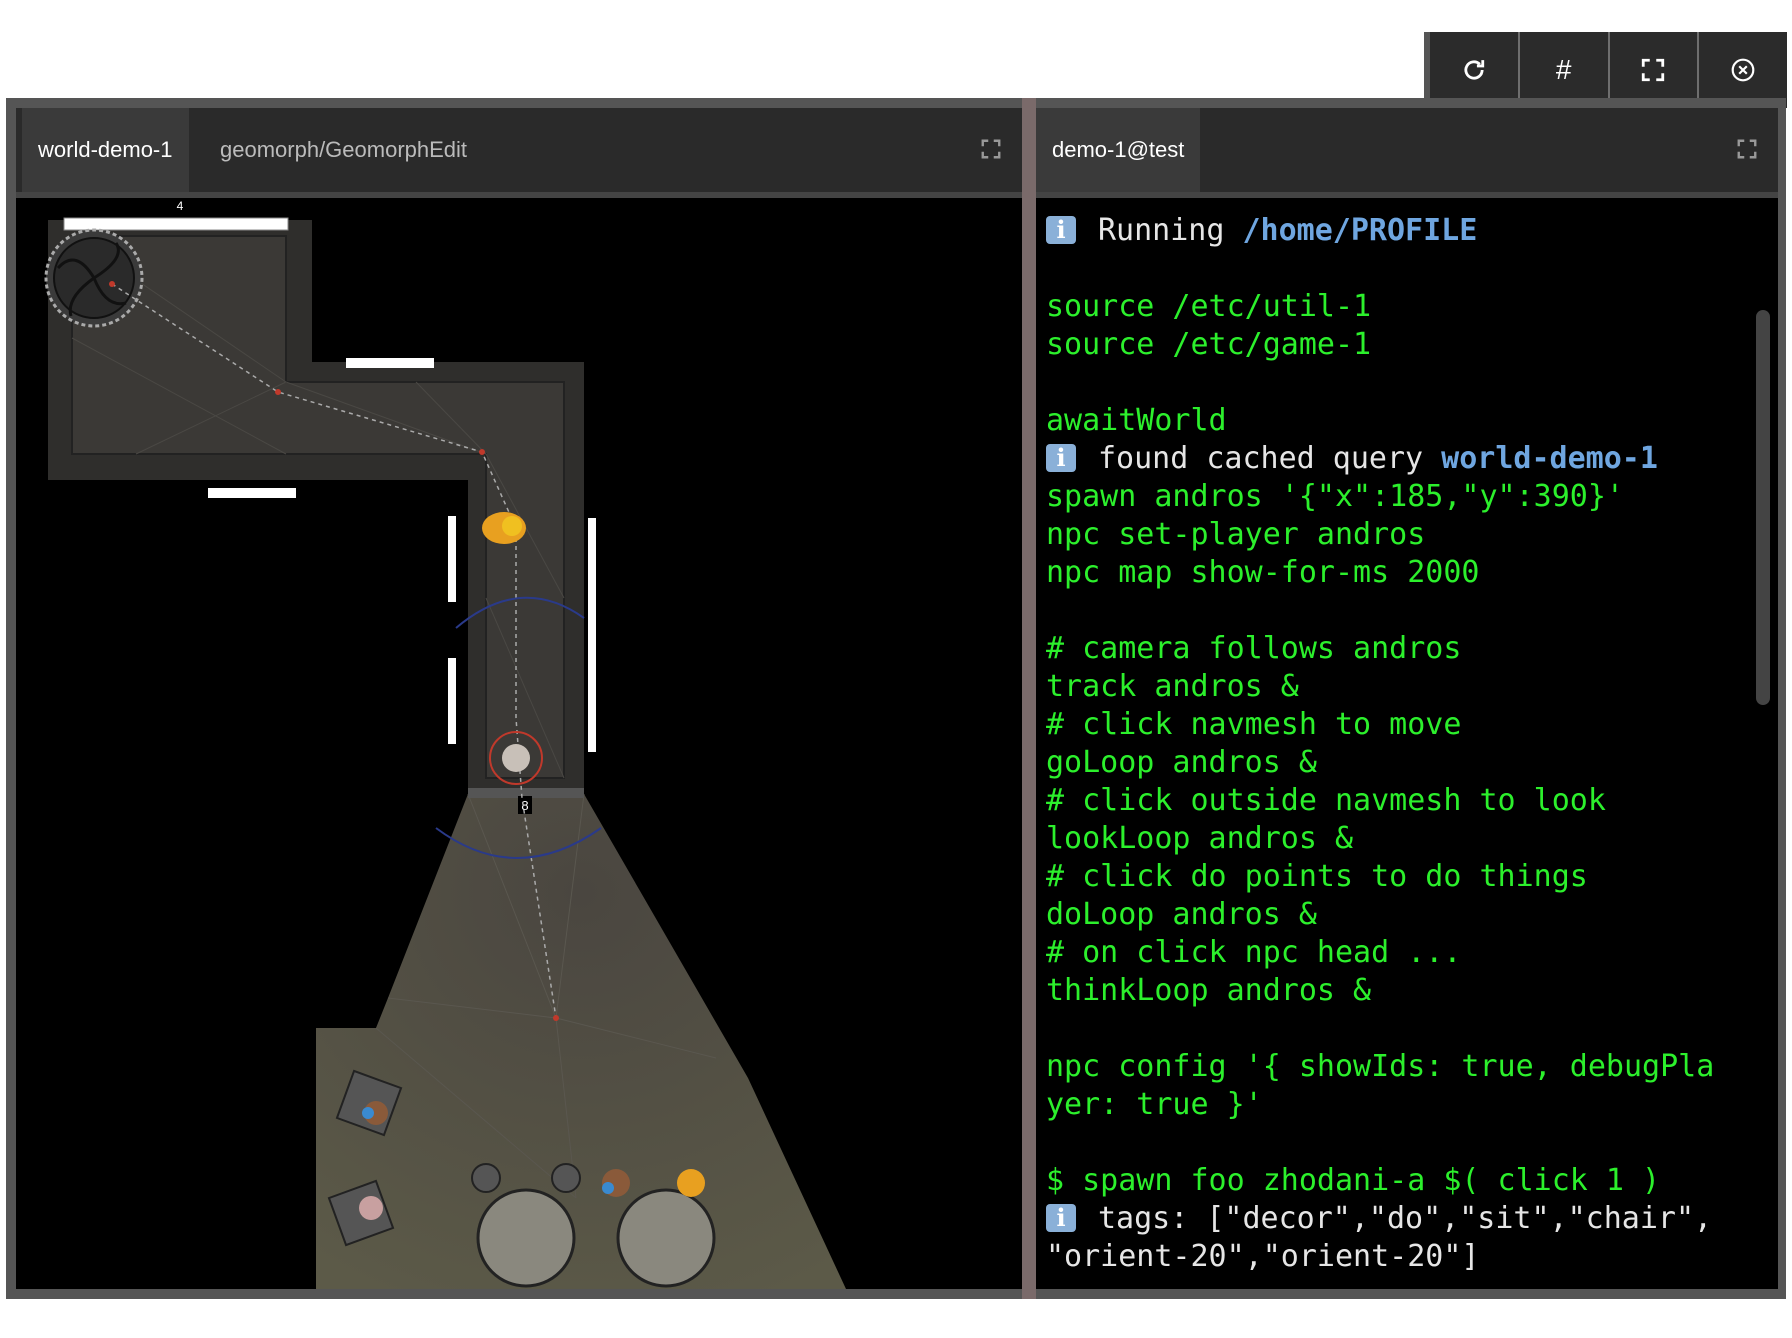 The height and width of the screenshot is (1338, 1792). What do you see at coordinates (1118, 150) in the screenshot?
I see `tab-demo-1-test: demo-1@test` at bounding box center [1118, 150].